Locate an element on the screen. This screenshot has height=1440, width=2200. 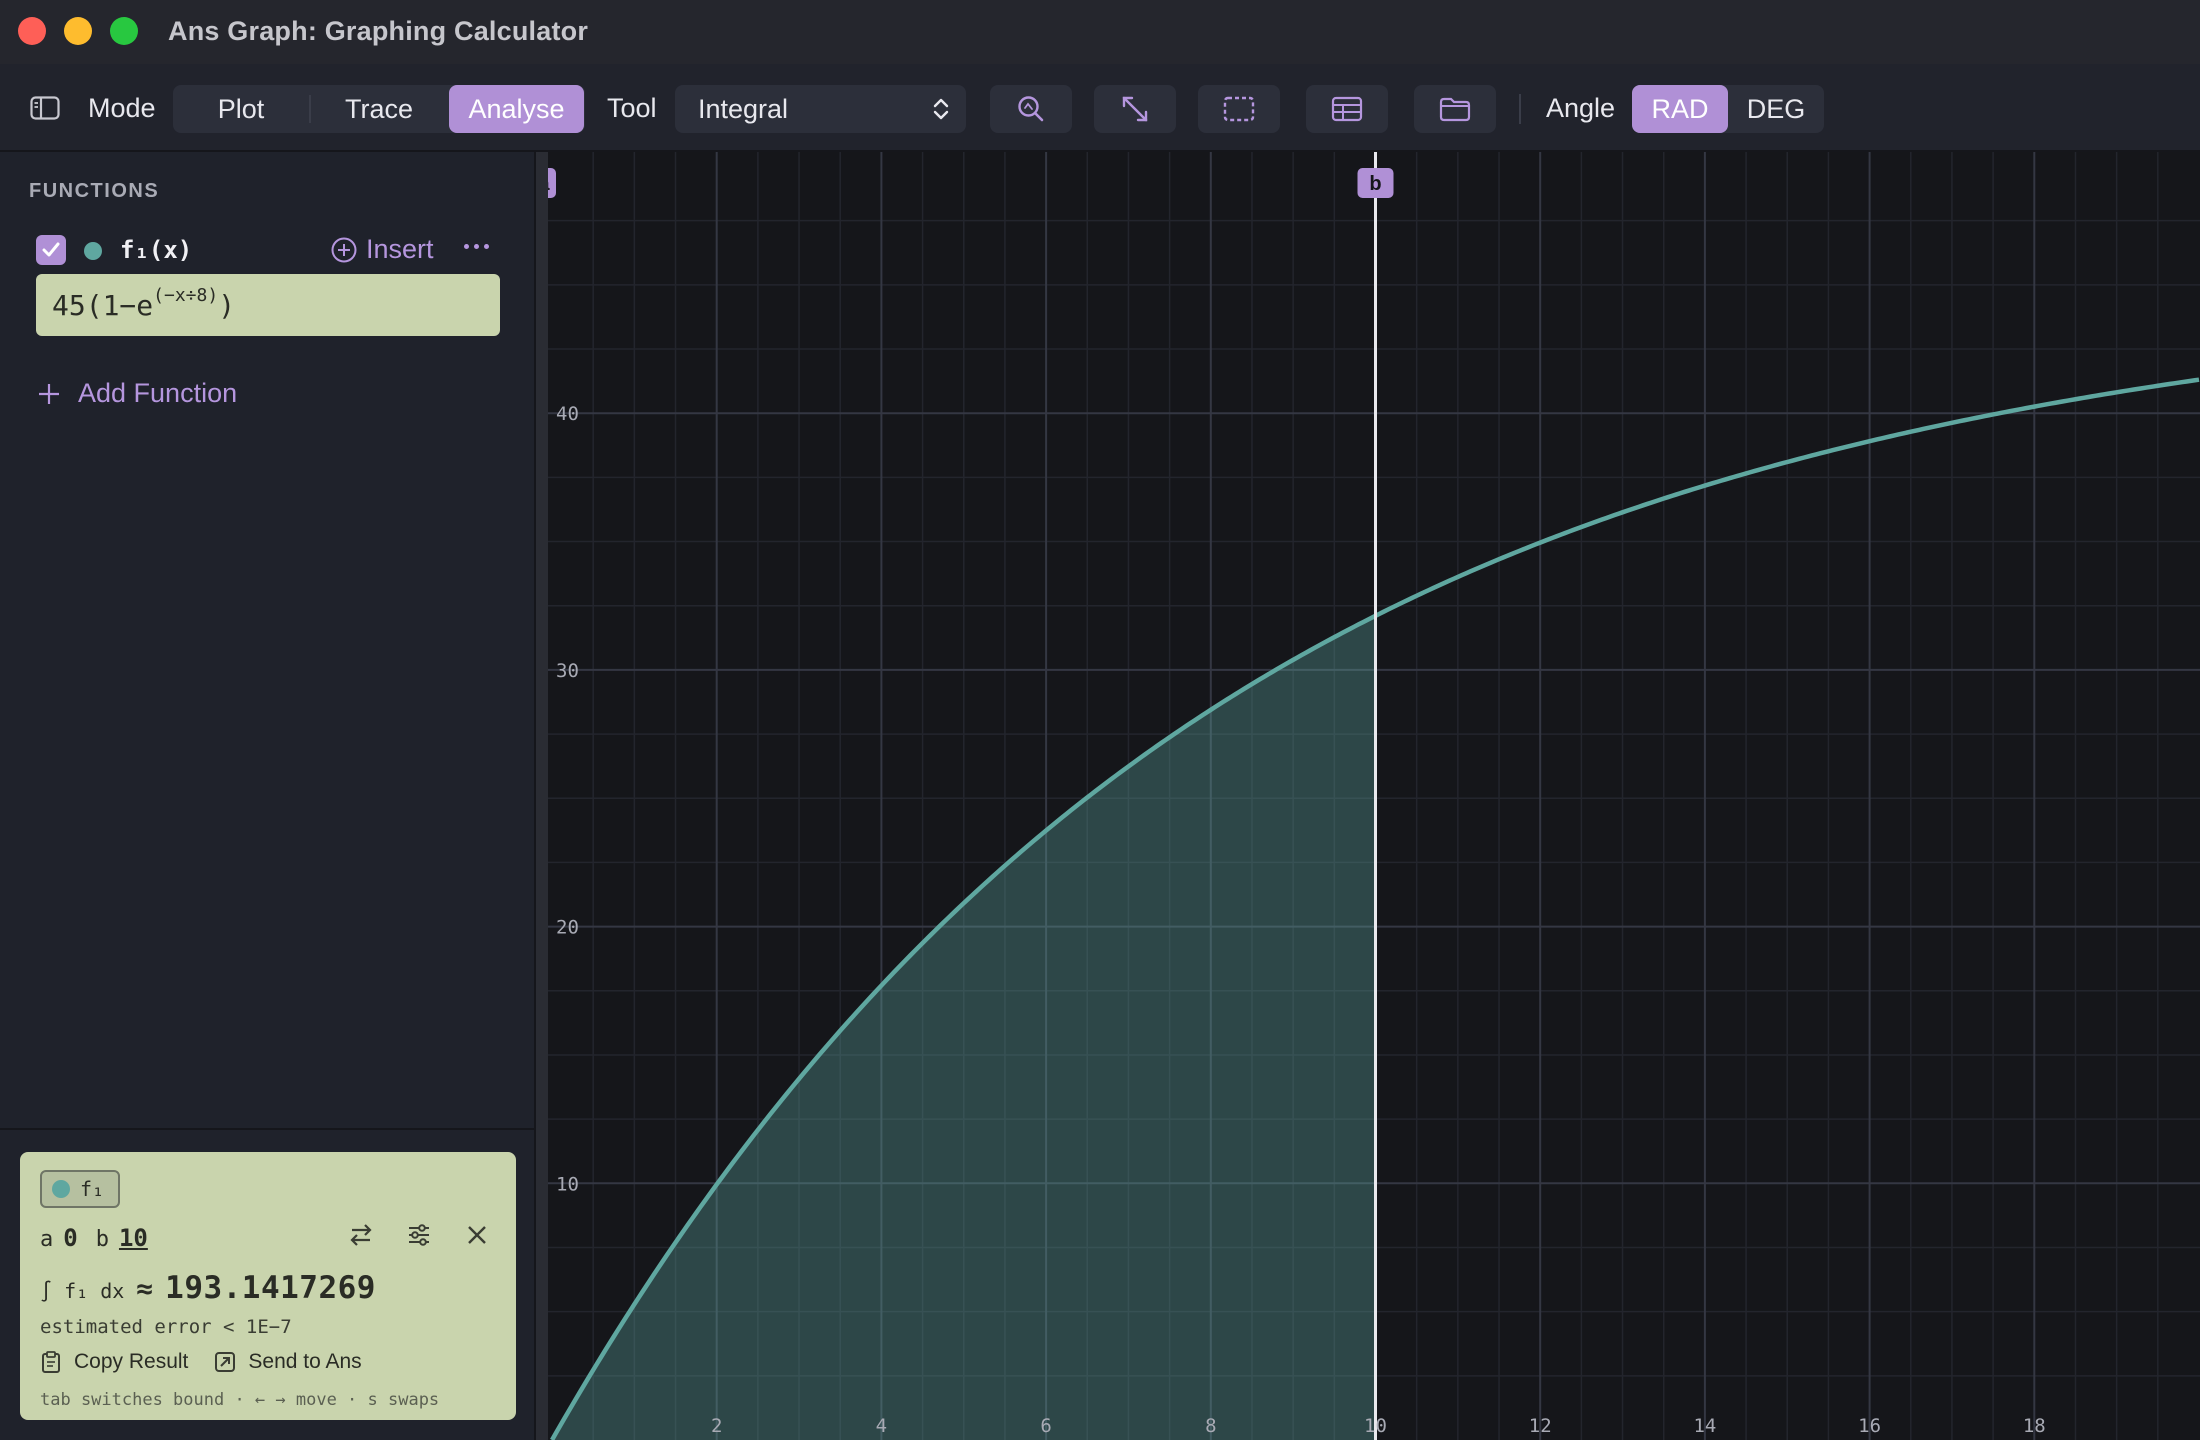
chevron-updown-icon is located at coordinates (941, 109).